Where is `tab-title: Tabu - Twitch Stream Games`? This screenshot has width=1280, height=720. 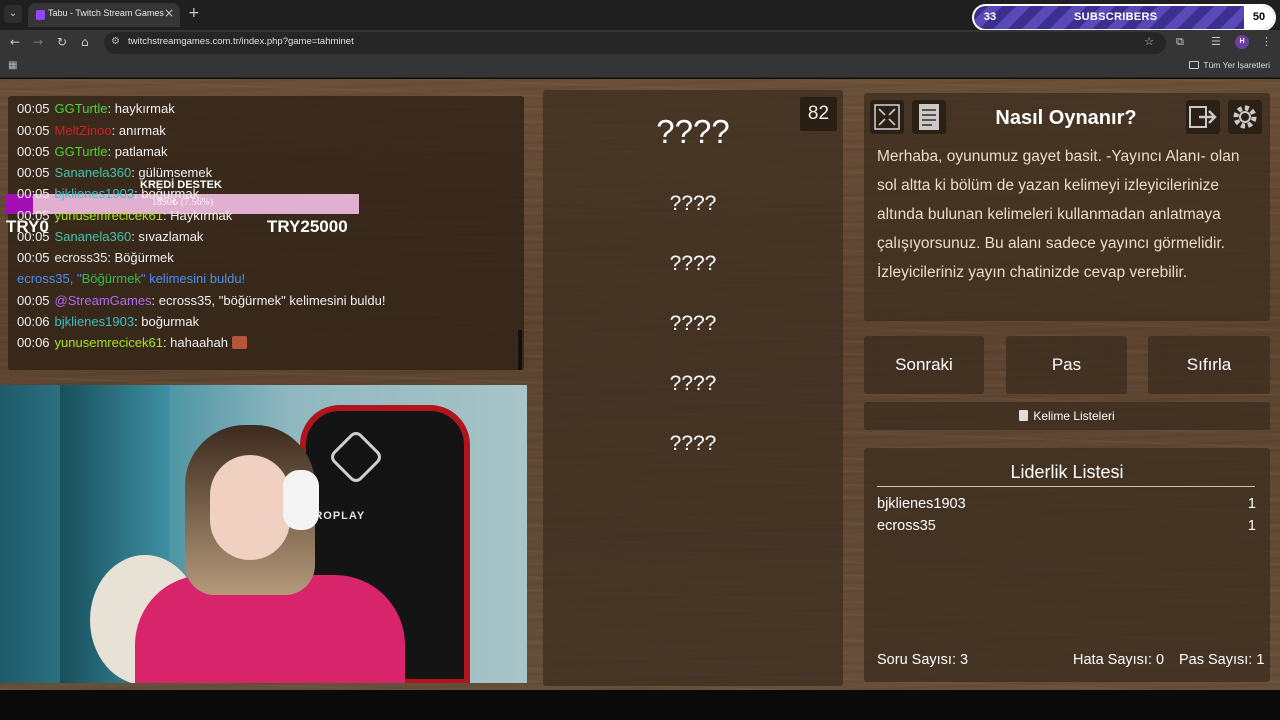 tab-title: Tabu - Twitch Stream Games is located at coordinates (106, 13).